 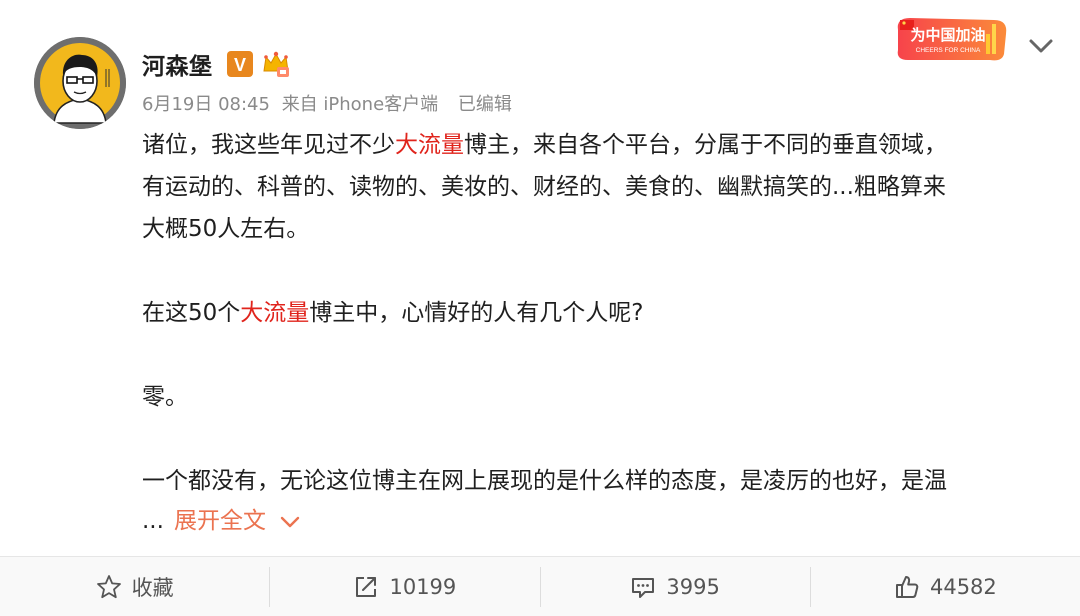 What do you see at coordinates (544, 145) in the screenshot?
I see `content-line: 诸位，我这些年见过不少大流量博主，来自各个平台，分属于不同的垂直领域，` at bounding box center [544, 145].